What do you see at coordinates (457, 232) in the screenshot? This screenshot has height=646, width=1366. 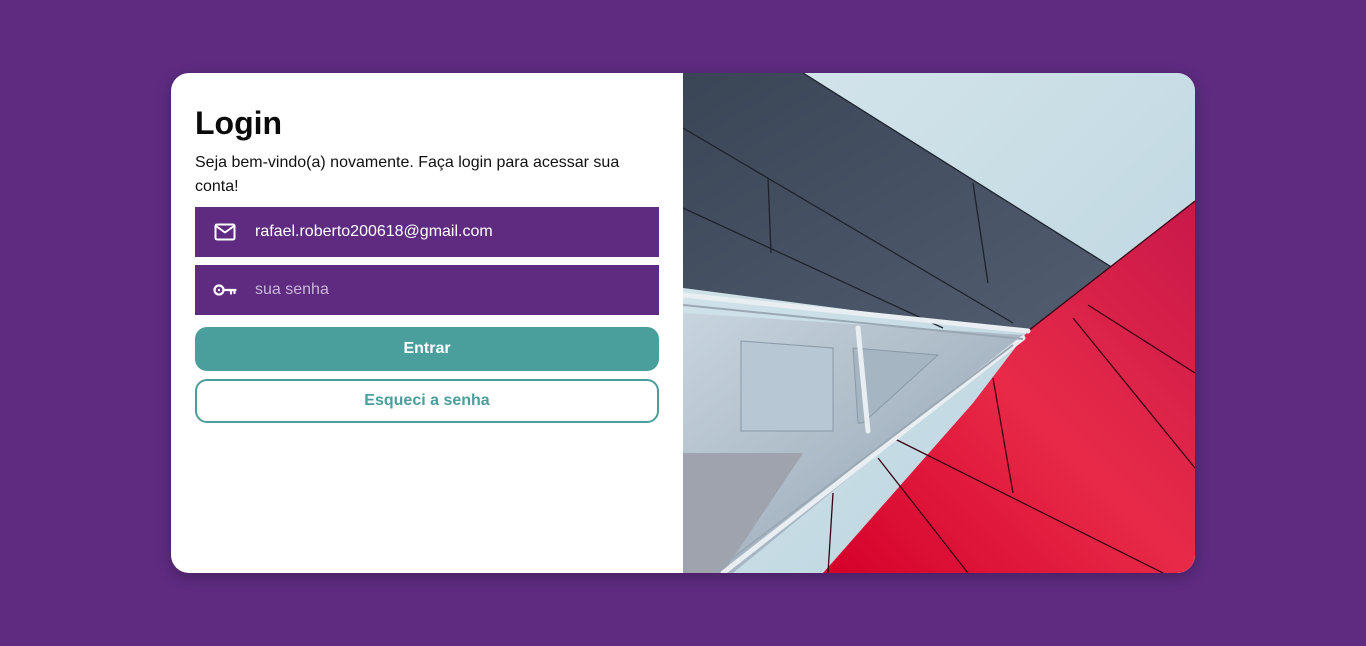 I see `email-input` at bounding box center [457, 232].